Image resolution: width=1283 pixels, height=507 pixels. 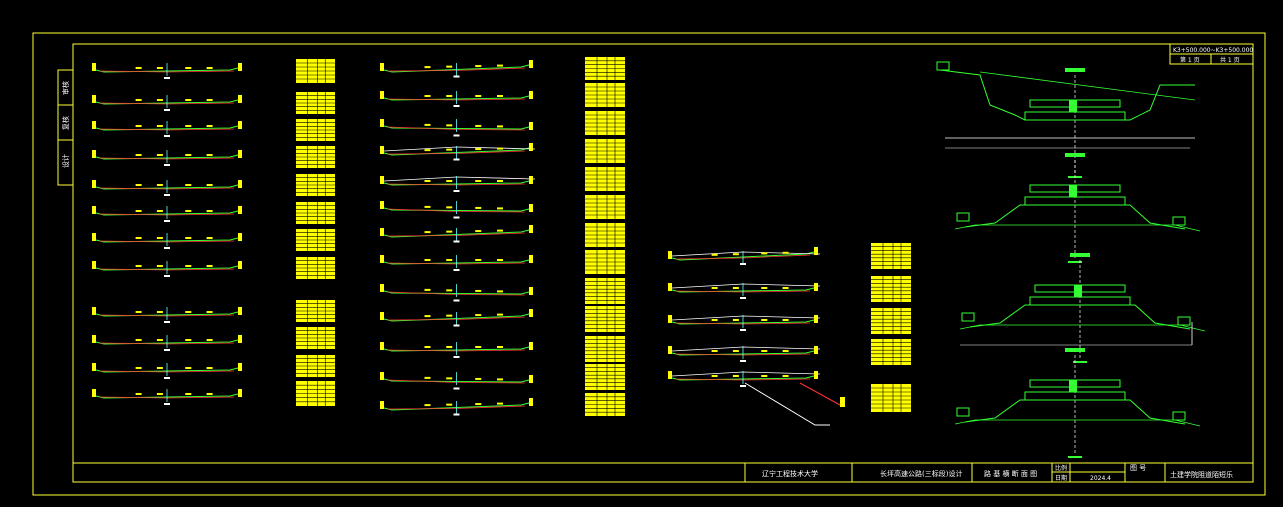 I want to click on station-range-text: K3+500.000~K3+500.000, so click(x=1213, y=50).